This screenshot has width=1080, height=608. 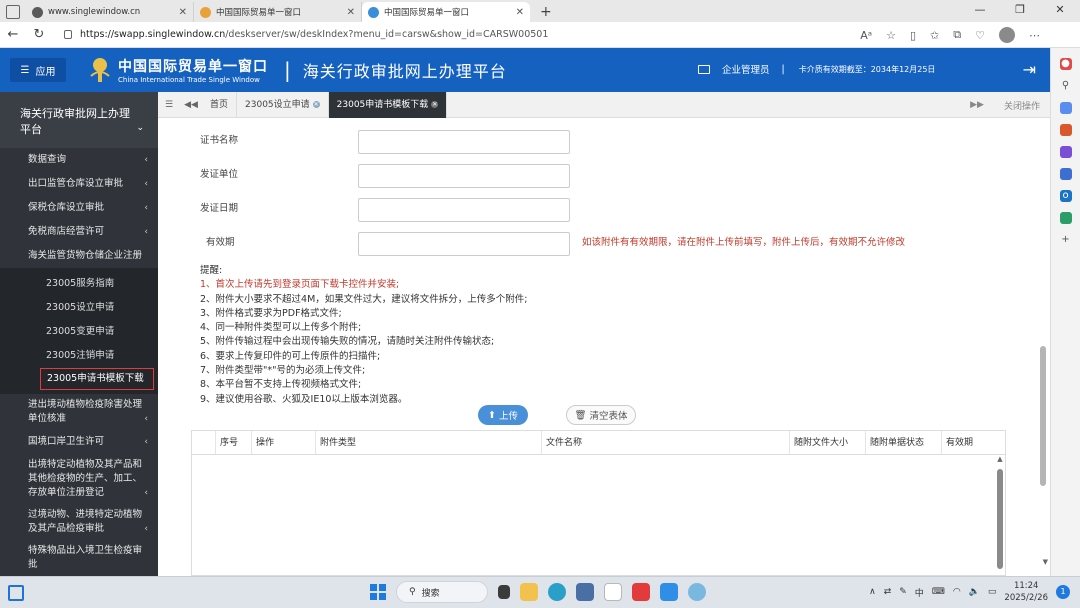 What do you see at coordinates (1060, 10) in the screenshot?
I see `close-window-icon: ✕` at bounding box center [1060, 10].